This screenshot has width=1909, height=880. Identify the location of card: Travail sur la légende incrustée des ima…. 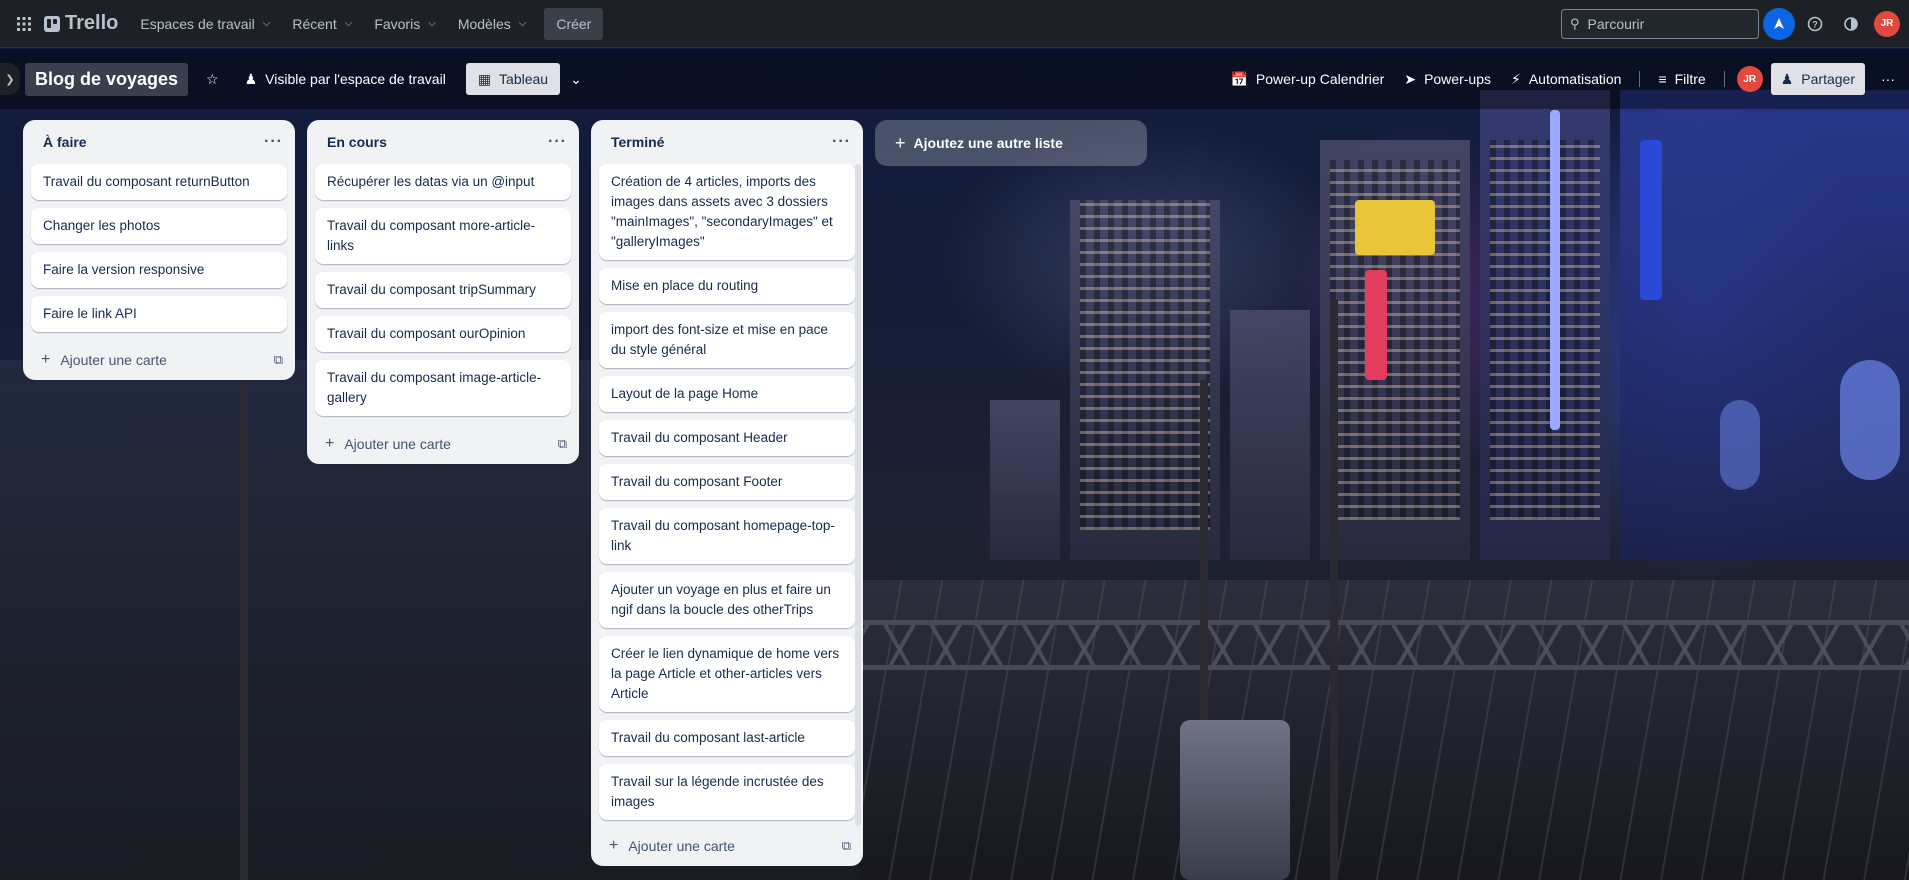
(727, 792).